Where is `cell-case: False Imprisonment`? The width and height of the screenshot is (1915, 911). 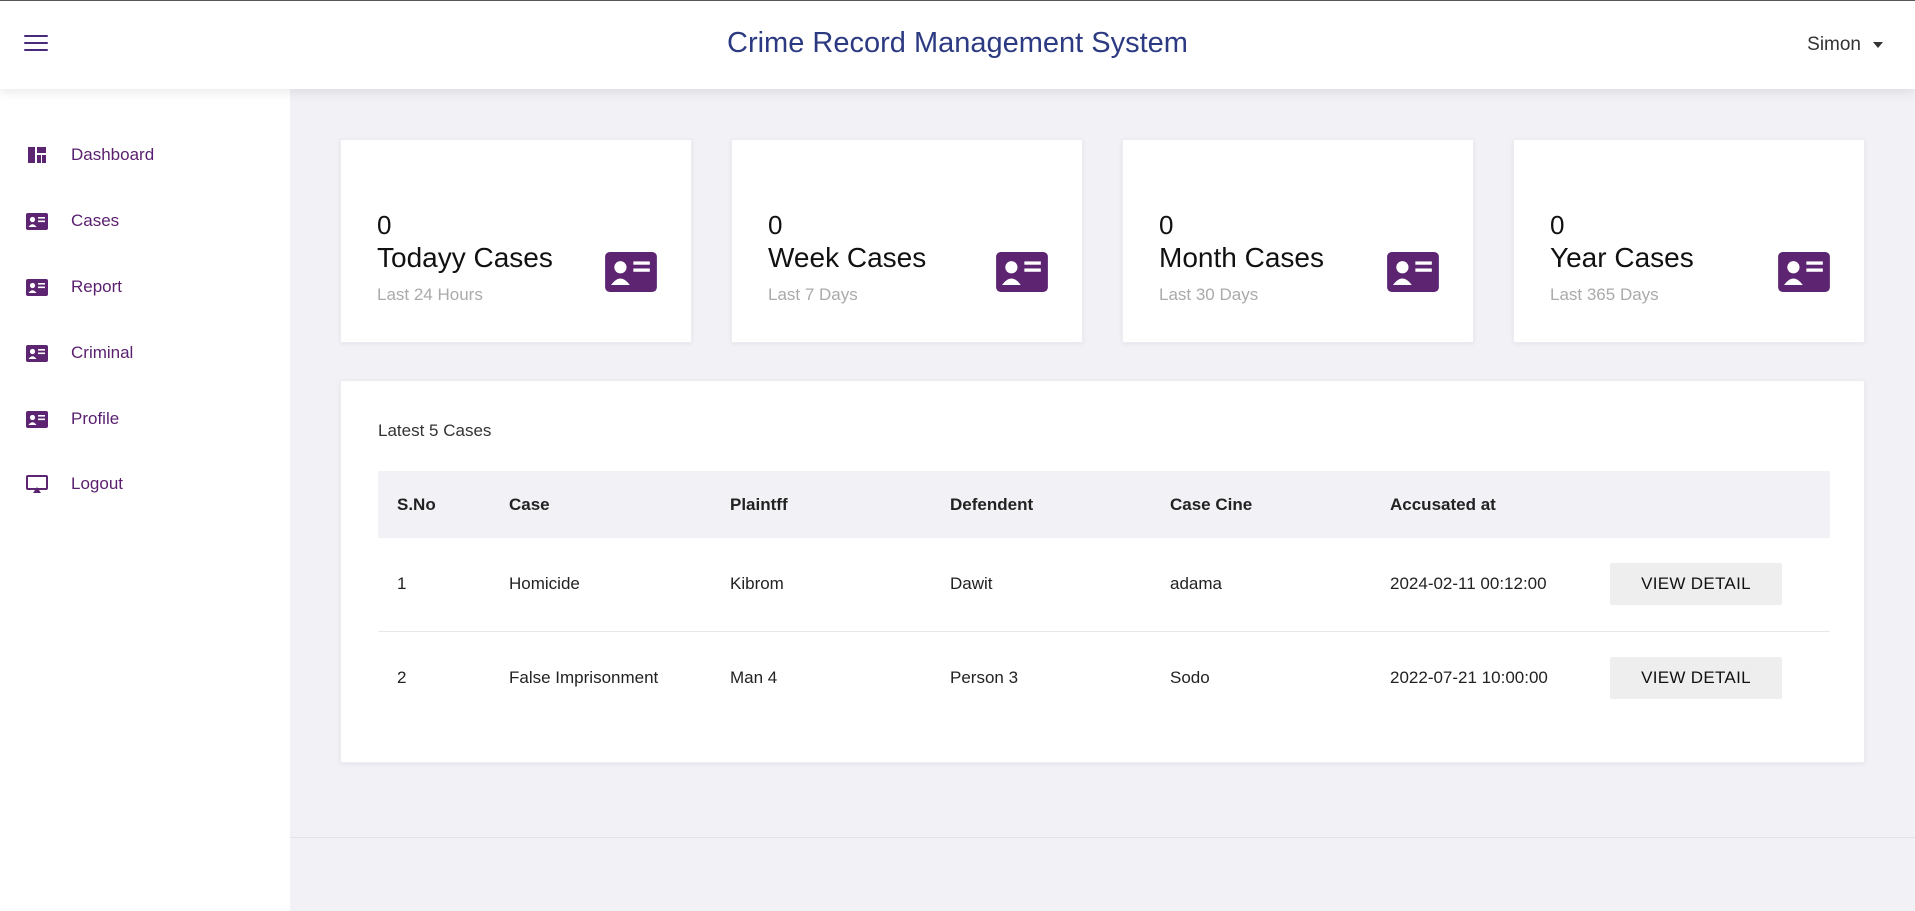
cell-case: False Imprisonment is located at coordinates (584, 677).